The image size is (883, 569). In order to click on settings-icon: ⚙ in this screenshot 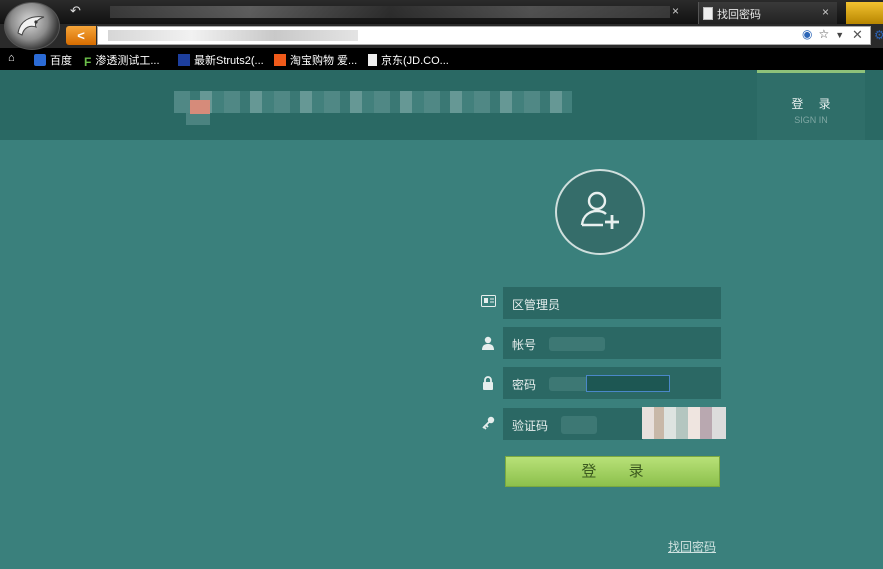, I will do `click(878, 35)`.